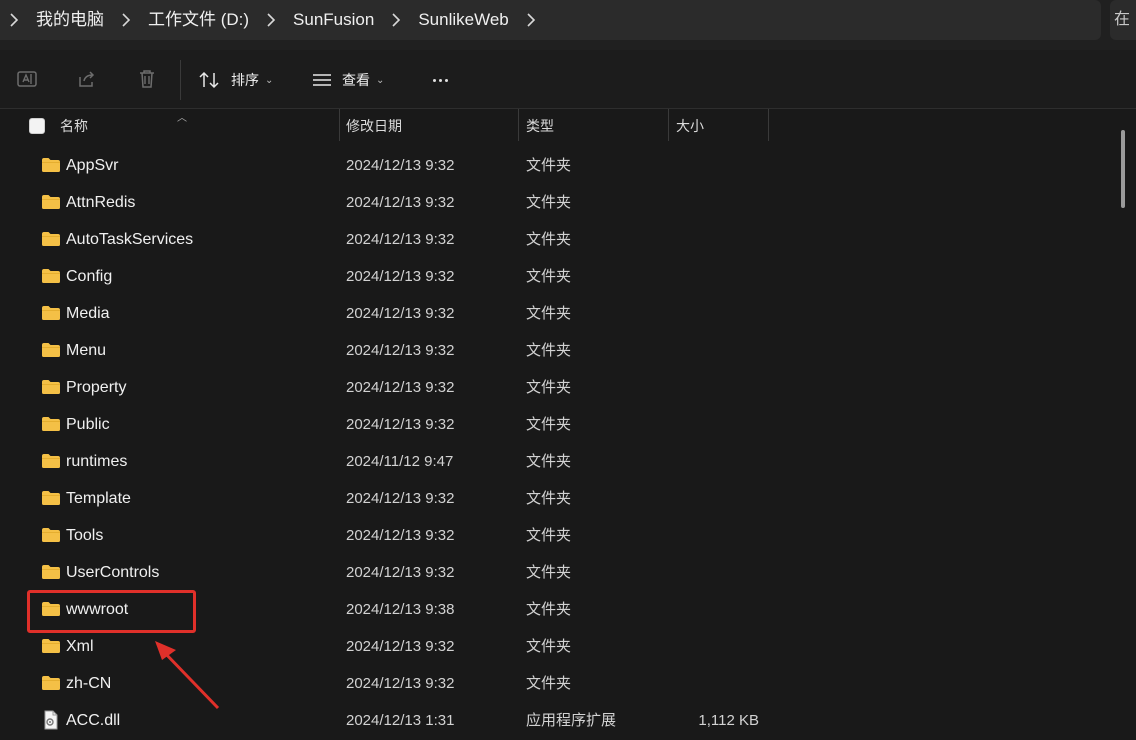 The height and width of the screenshot is (740, 1136). I want to click on file-row: Config 2024/12/13 9:32 文件夹, so click(560, 277).